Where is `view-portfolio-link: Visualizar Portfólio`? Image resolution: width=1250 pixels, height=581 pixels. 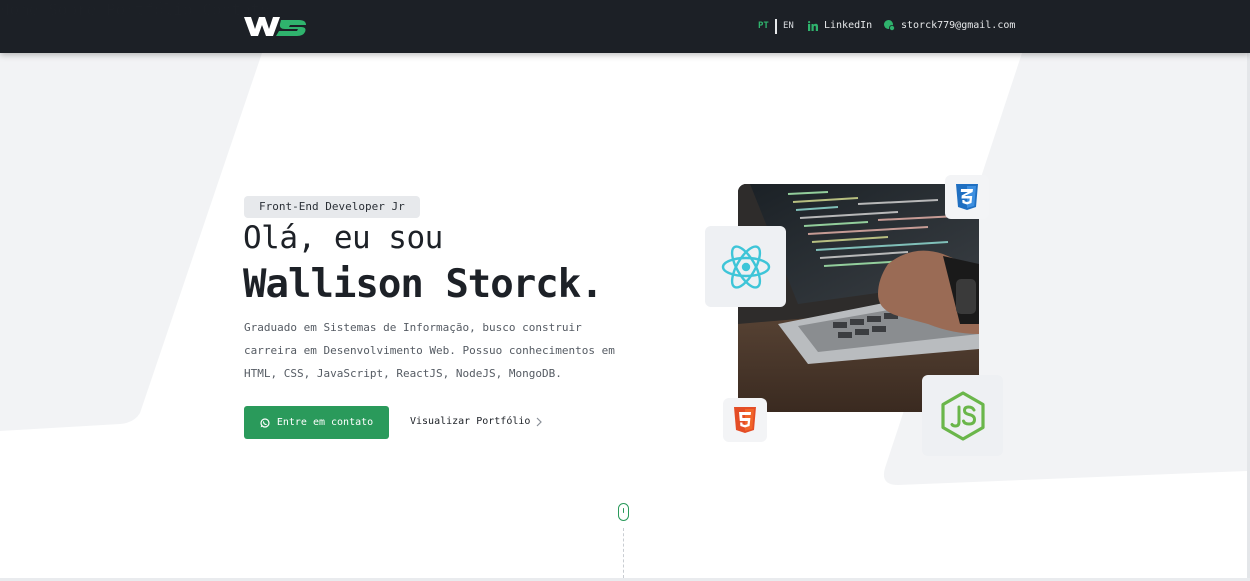
view-portfolio-link: Visualizar Portfólio is located at coordinates (476, 421).